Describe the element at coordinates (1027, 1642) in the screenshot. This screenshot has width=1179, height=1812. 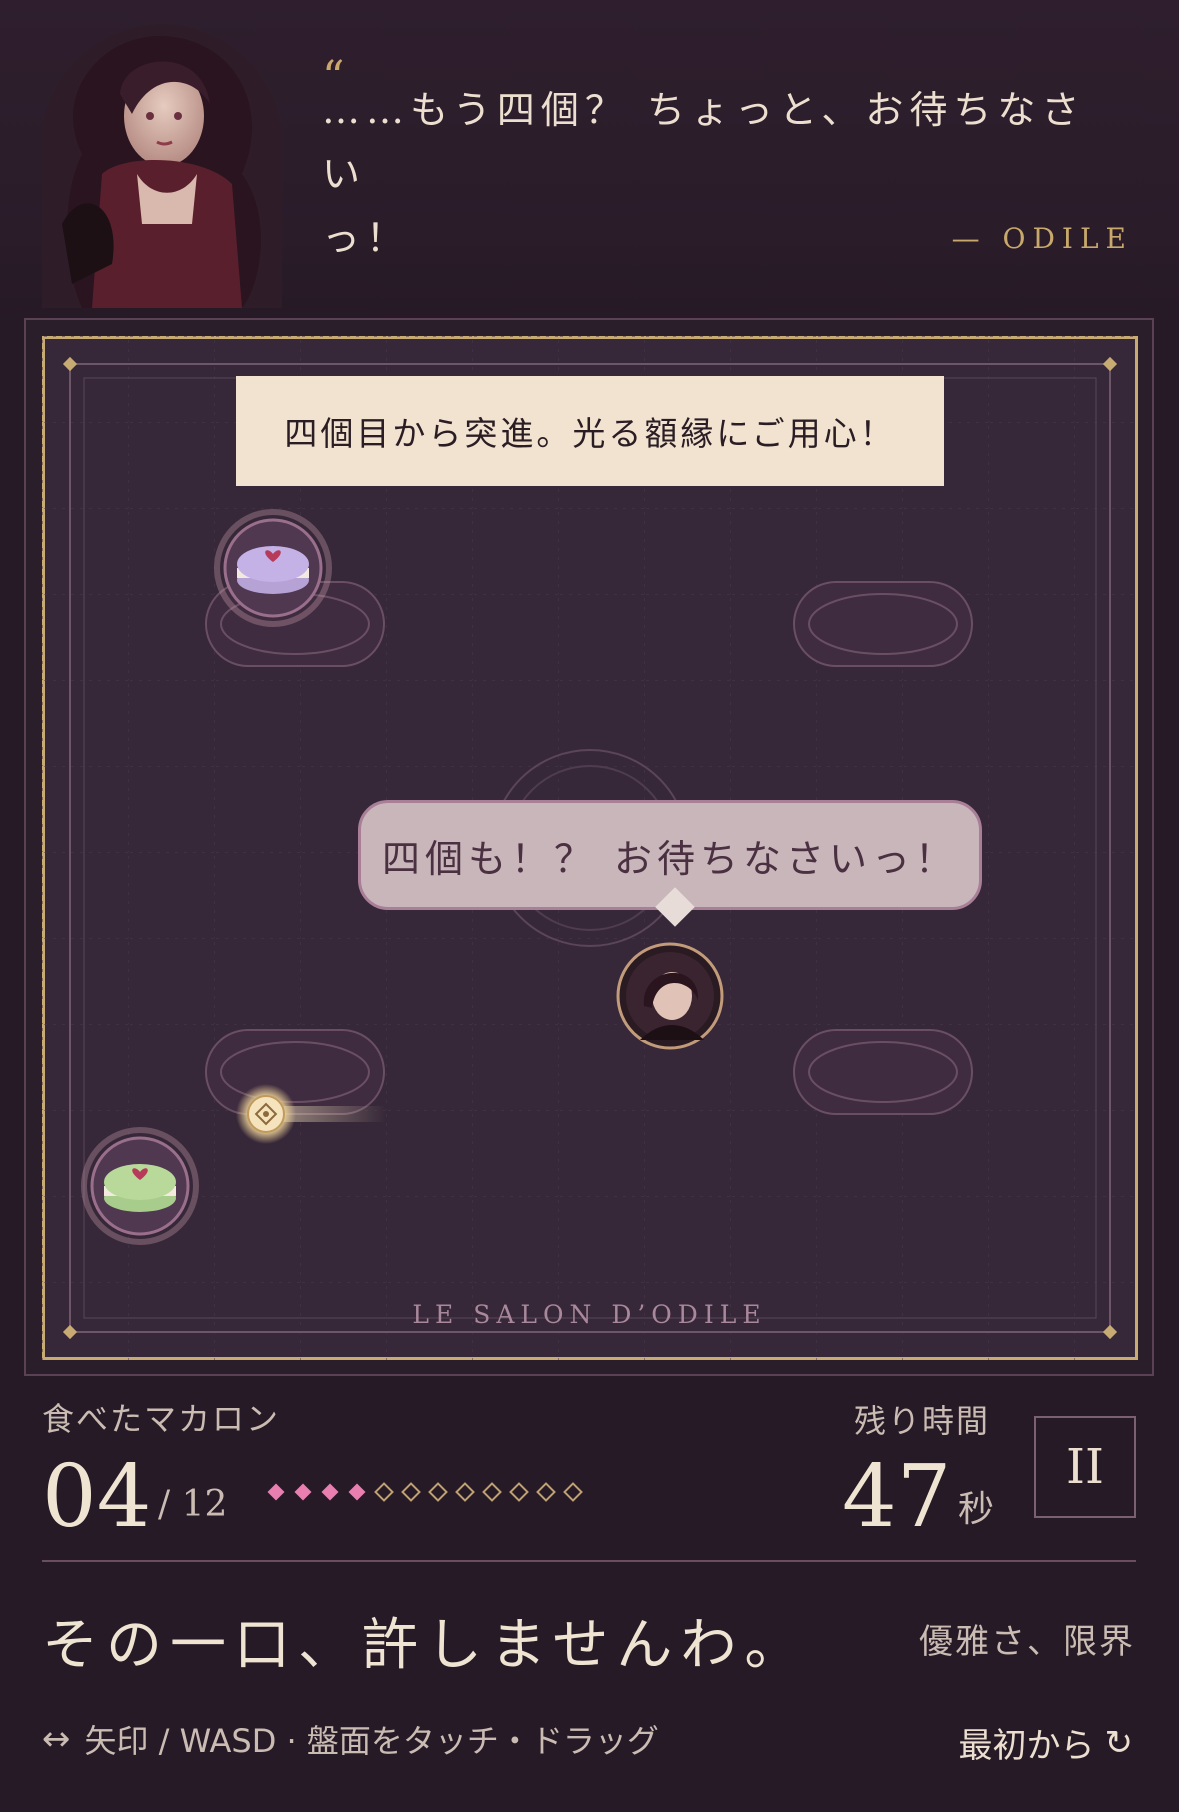
I see `grace-status: 優雅さ、限界` at that location.